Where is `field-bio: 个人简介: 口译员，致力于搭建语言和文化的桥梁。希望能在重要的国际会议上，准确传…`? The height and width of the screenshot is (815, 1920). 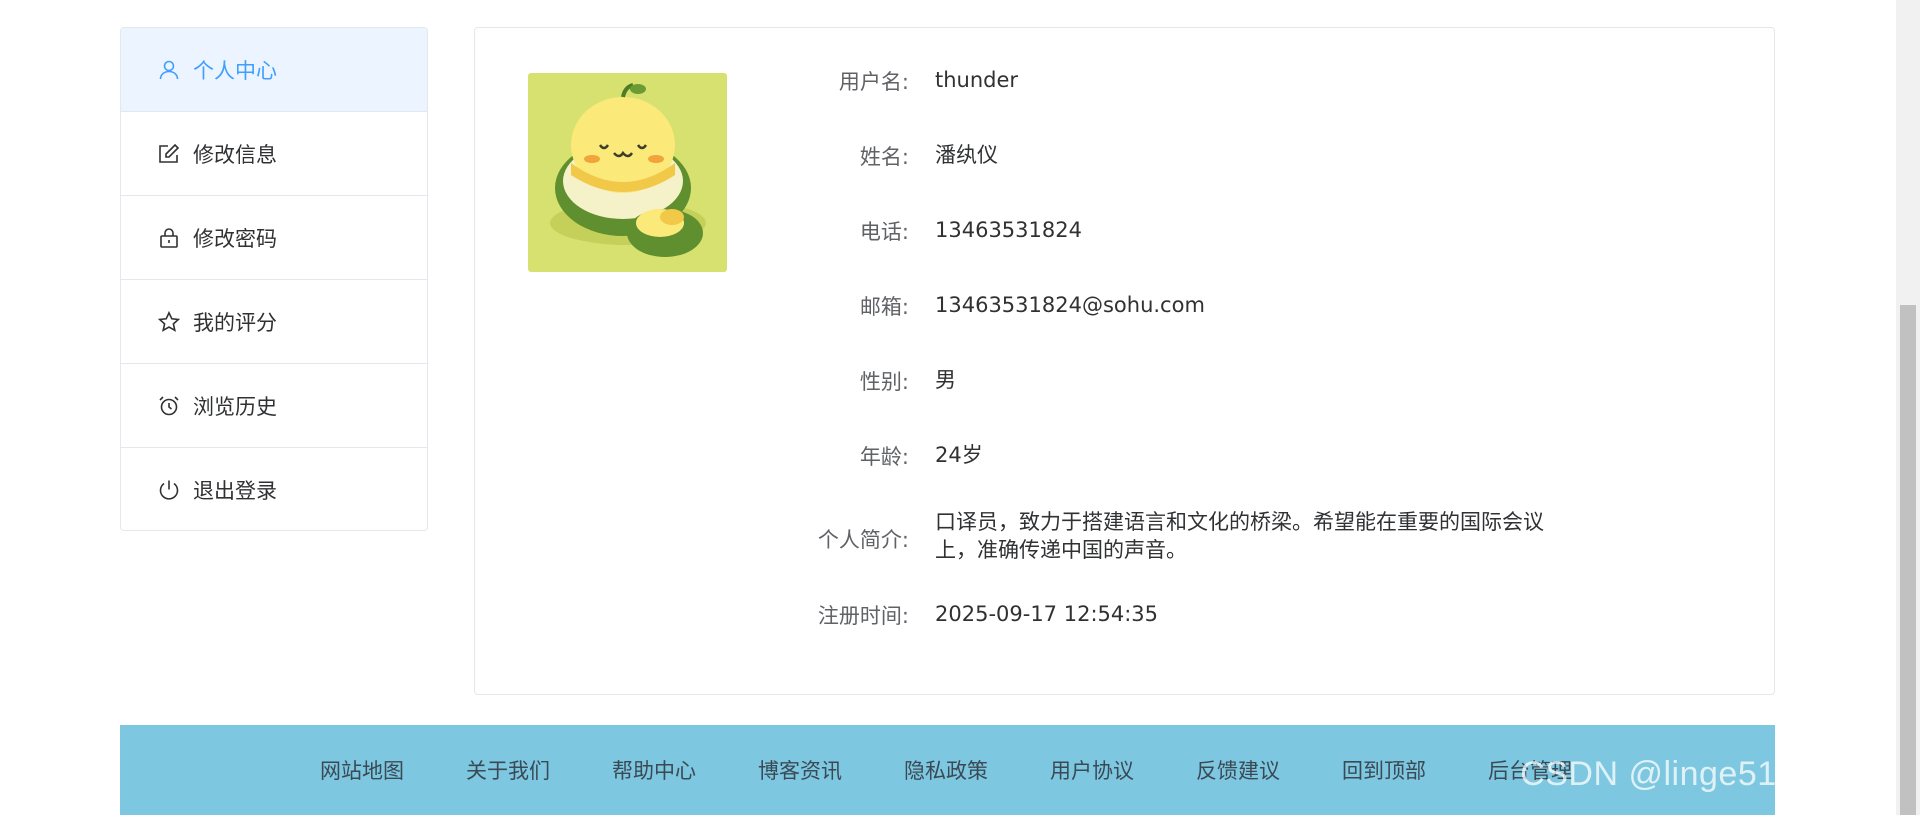
field-bio: 个人简介: 口译员，致力于搭建语言和文化的桥梁。希望能在重要的国际会议上，准确传… is located at coordinates (1025, 536).